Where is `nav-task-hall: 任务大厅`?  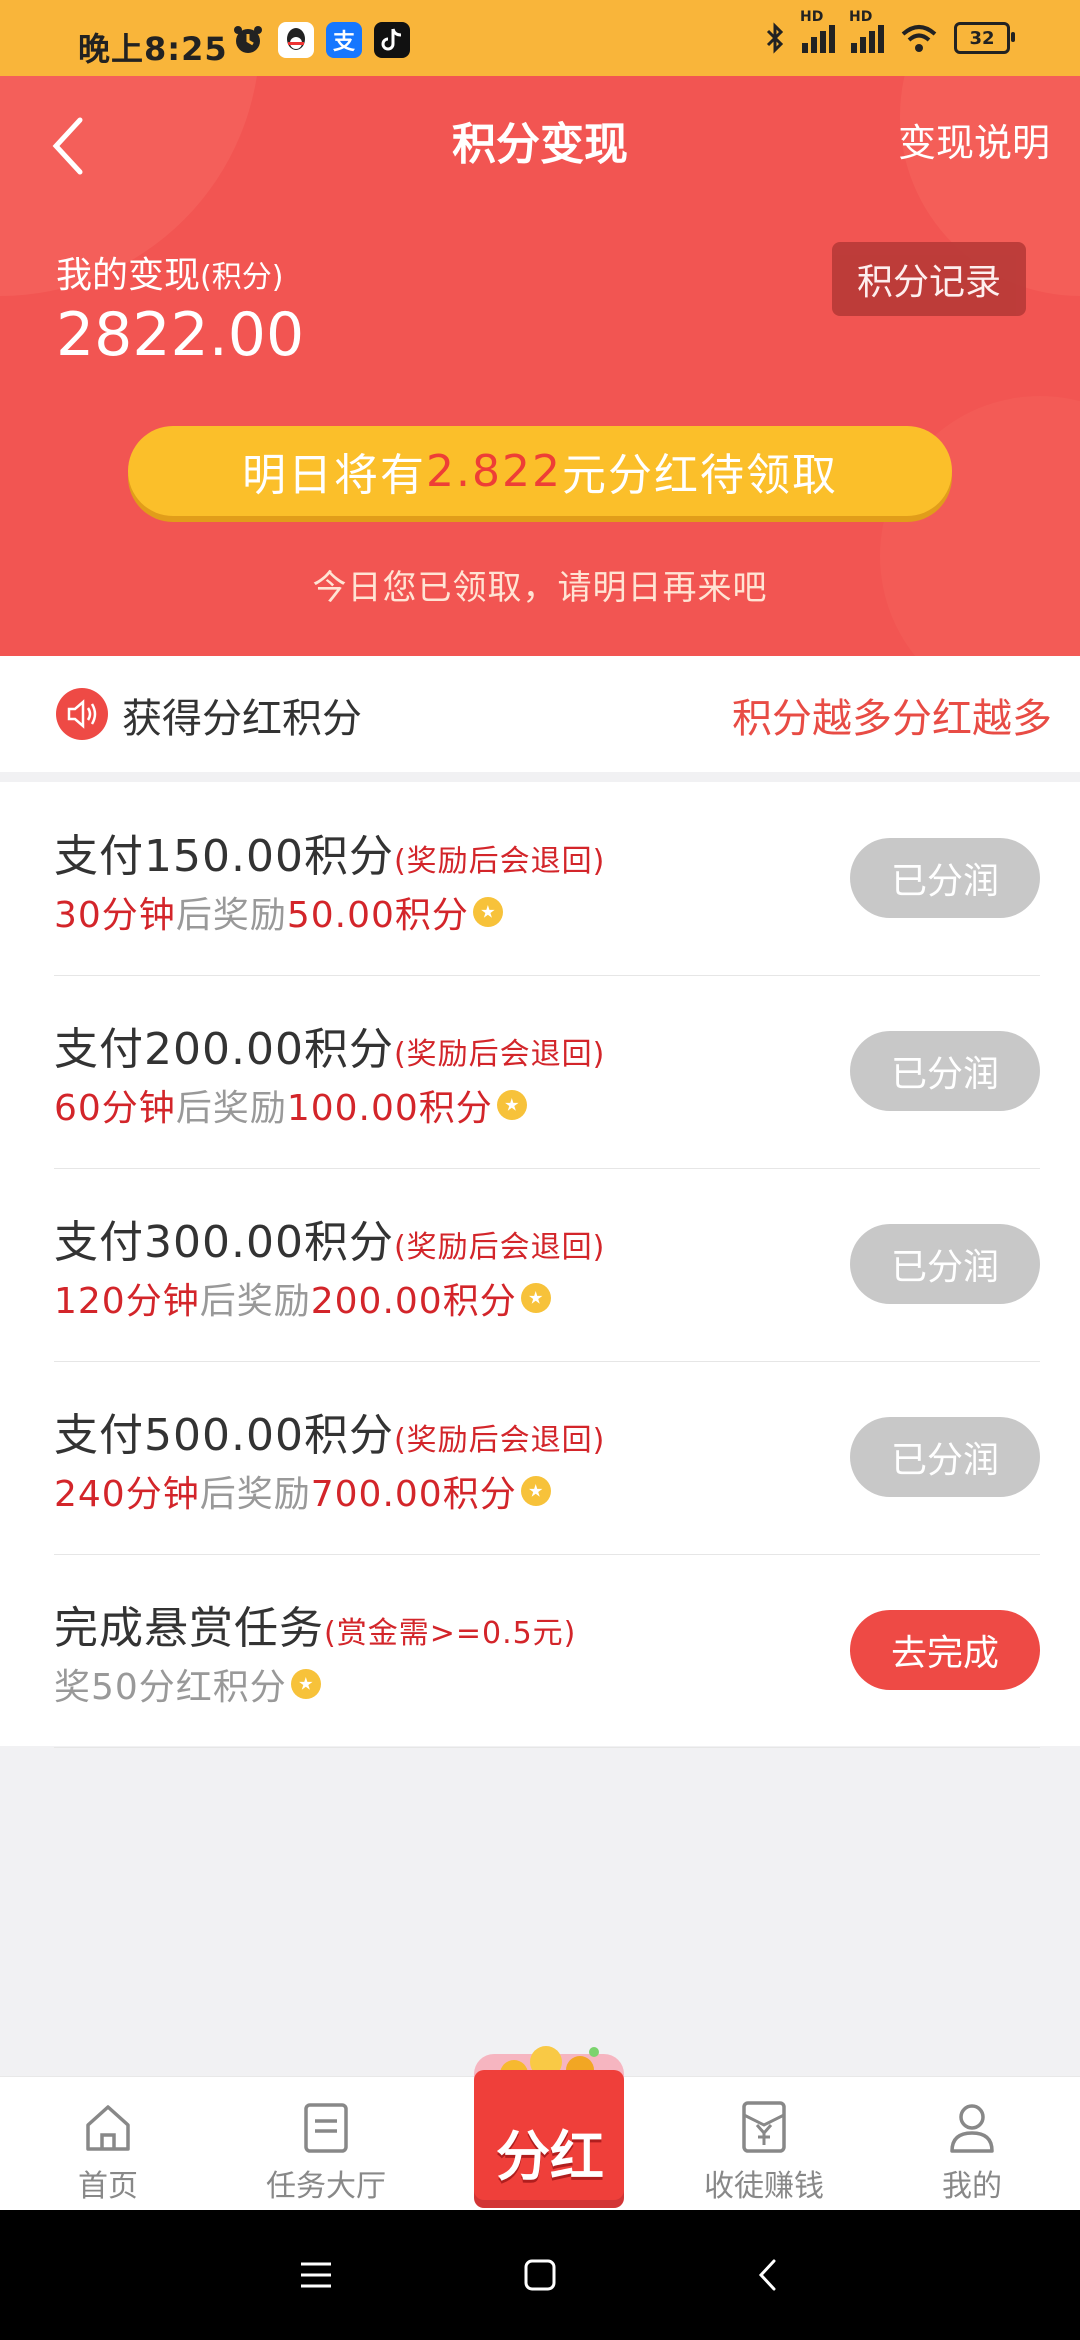 nav-task-hall: 任务大厅 is located at coordinates (326, 2144).